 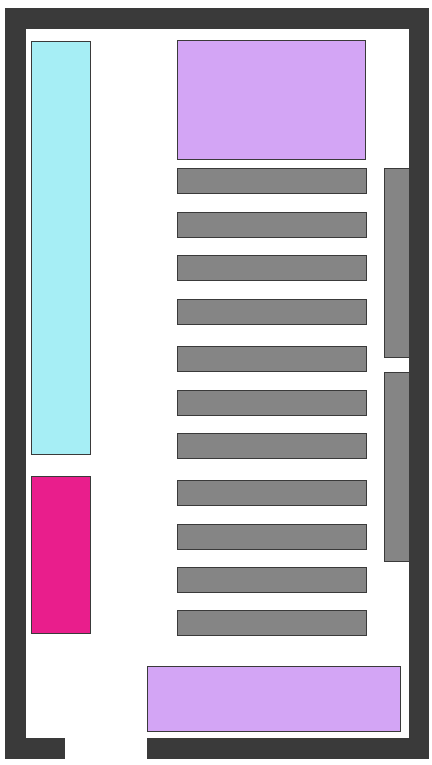 What do you see at coordinates (35, 748) in the screenshot?
I see `bottom-wall-left` at bounding box center [35, 748].